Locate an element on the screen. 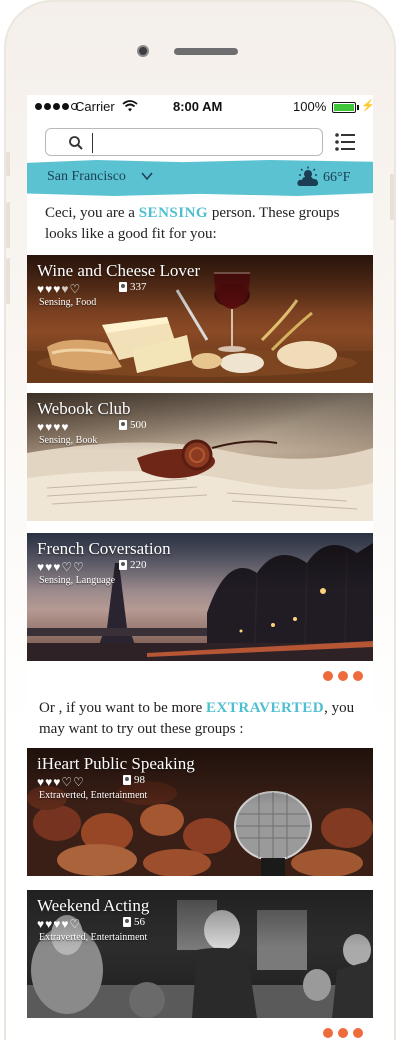  alternate-trait: EXTRAVERTED is located at coordinates (265, 708).